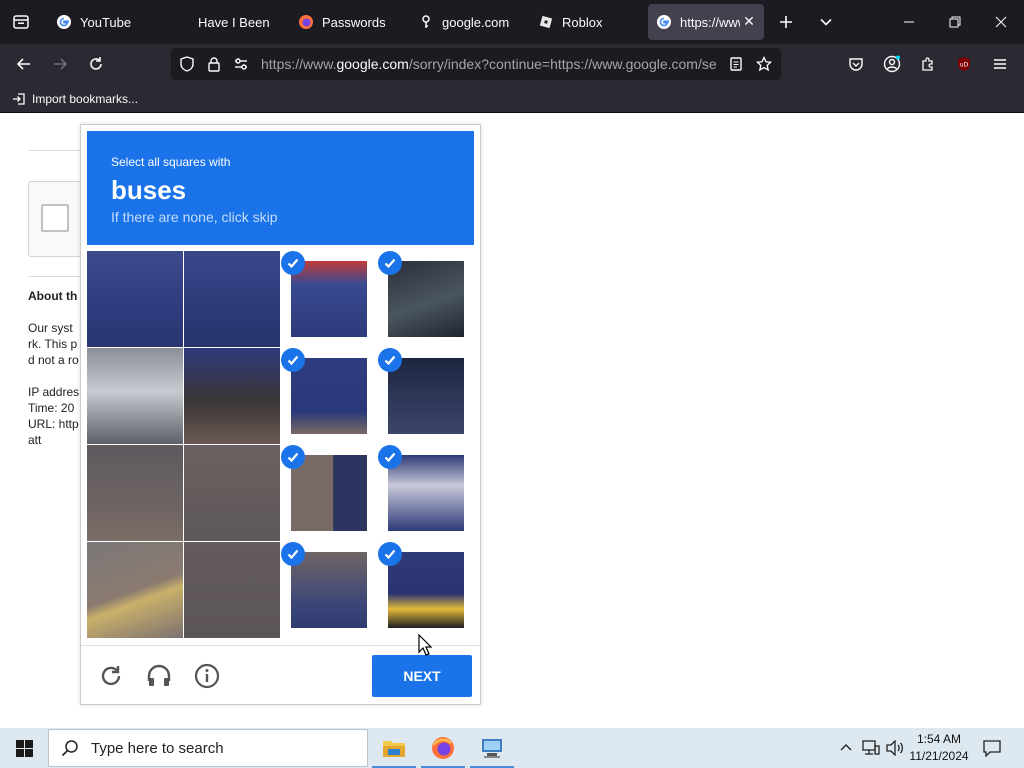 Image resolution: width=1024 pixels, height=768 pixels. What do you see at coordinates (939, 748) in the screenshot?
I see `taskbar-clock: 1:54 AM 11/21/2024` at bounding box center [939, 748].